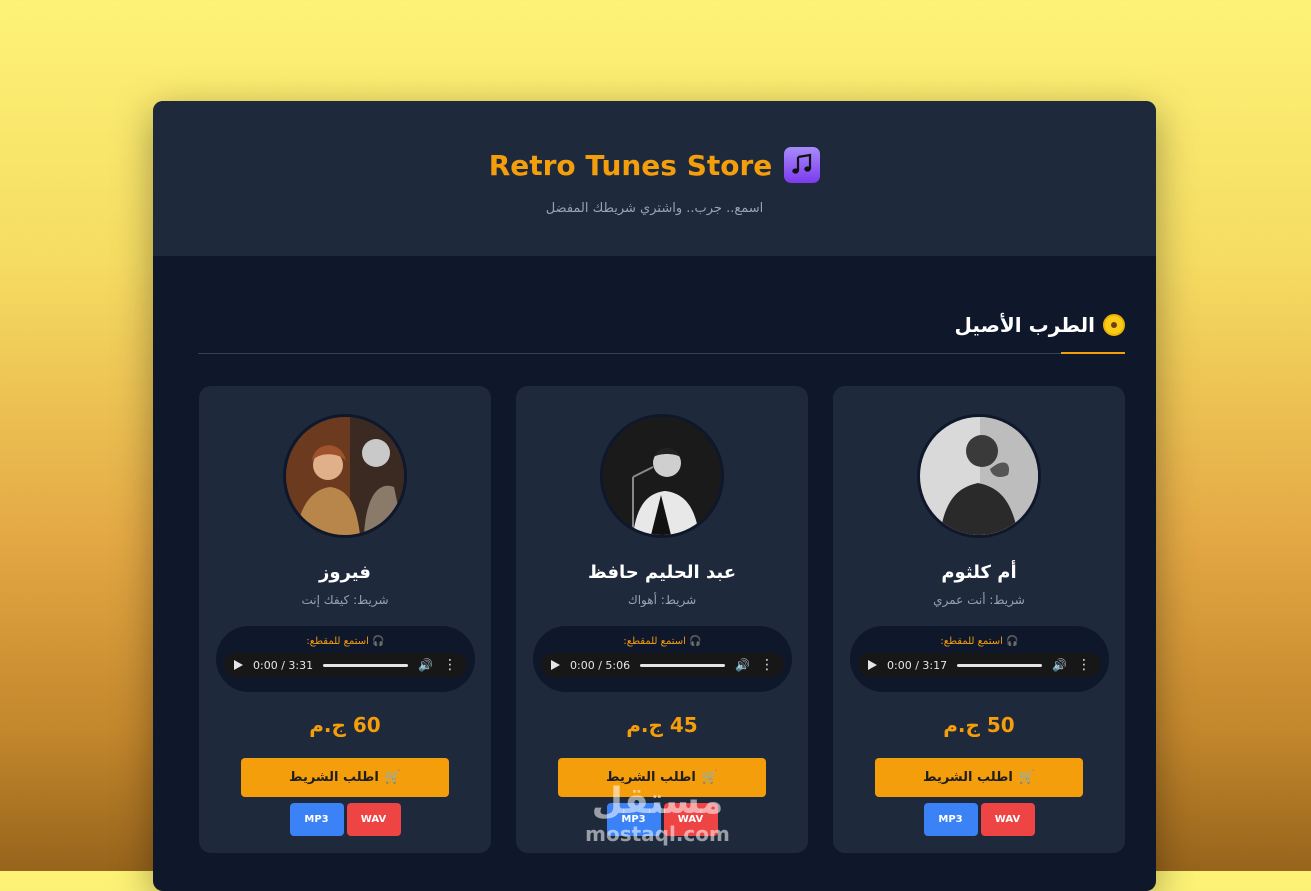 The height and width of the screenshot is (891, 1311). What do you see at coordinates (979, 572) in the screenshot?
I see `artist-name: أم كلثوم` at bounding box center [979, 572].